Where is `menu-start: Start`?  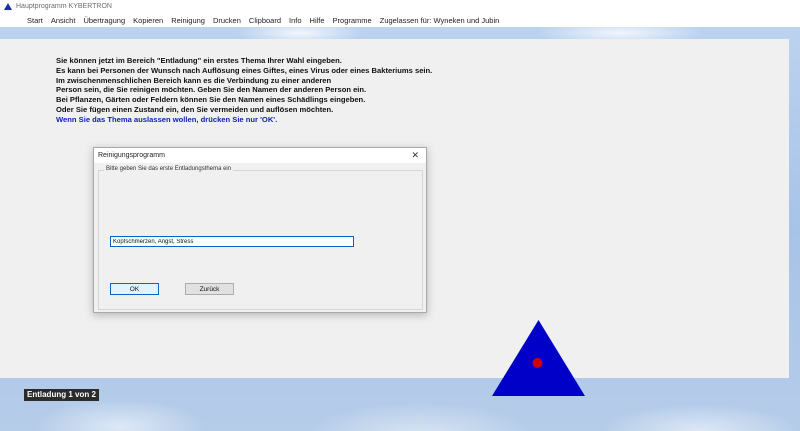 menu-start: Start is located at coordinates (35, 20).